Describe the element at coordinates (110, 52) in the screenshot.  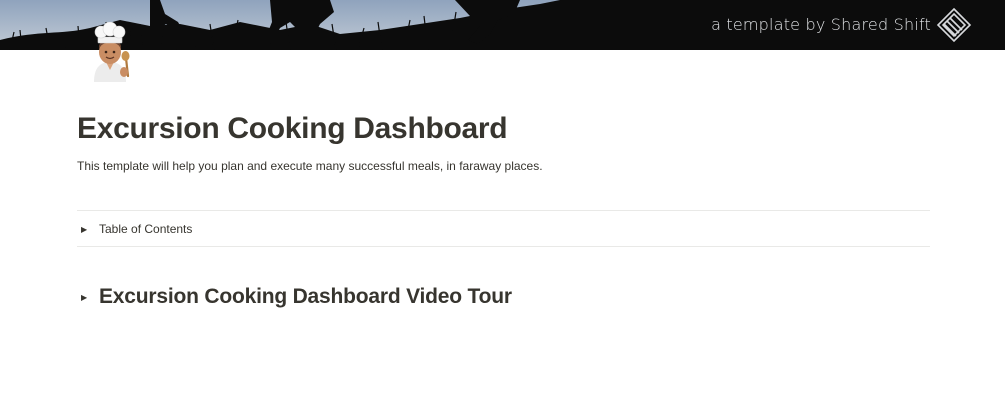
I see `cook-emoji-icon` at that location.